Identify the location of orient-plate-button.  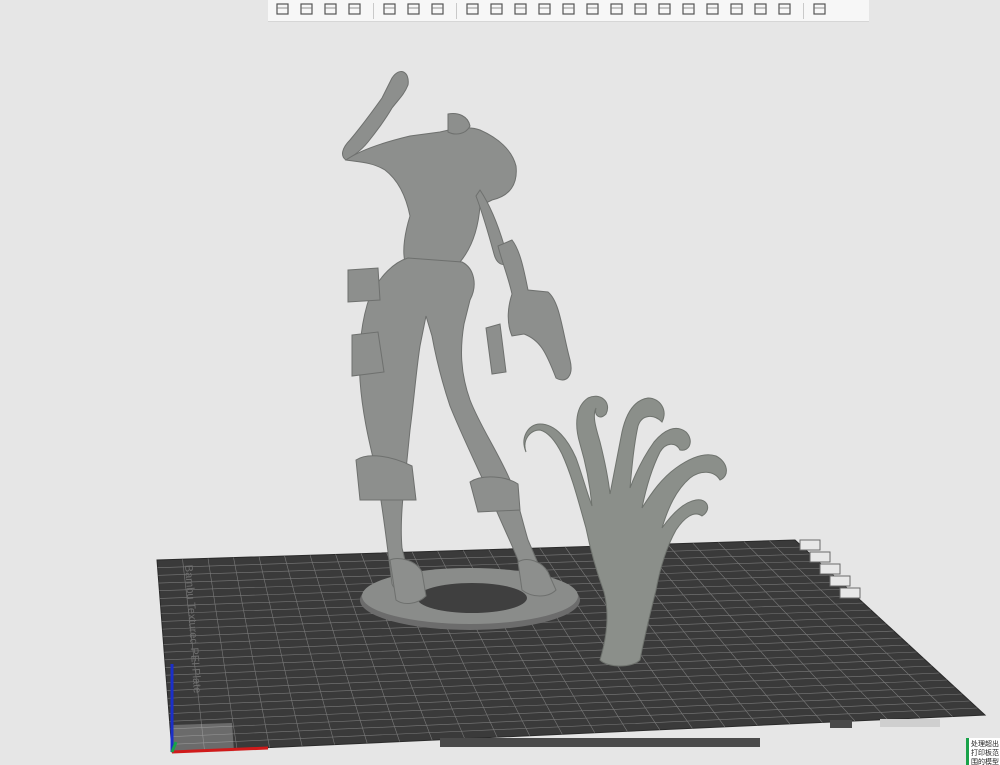
(820, 557).